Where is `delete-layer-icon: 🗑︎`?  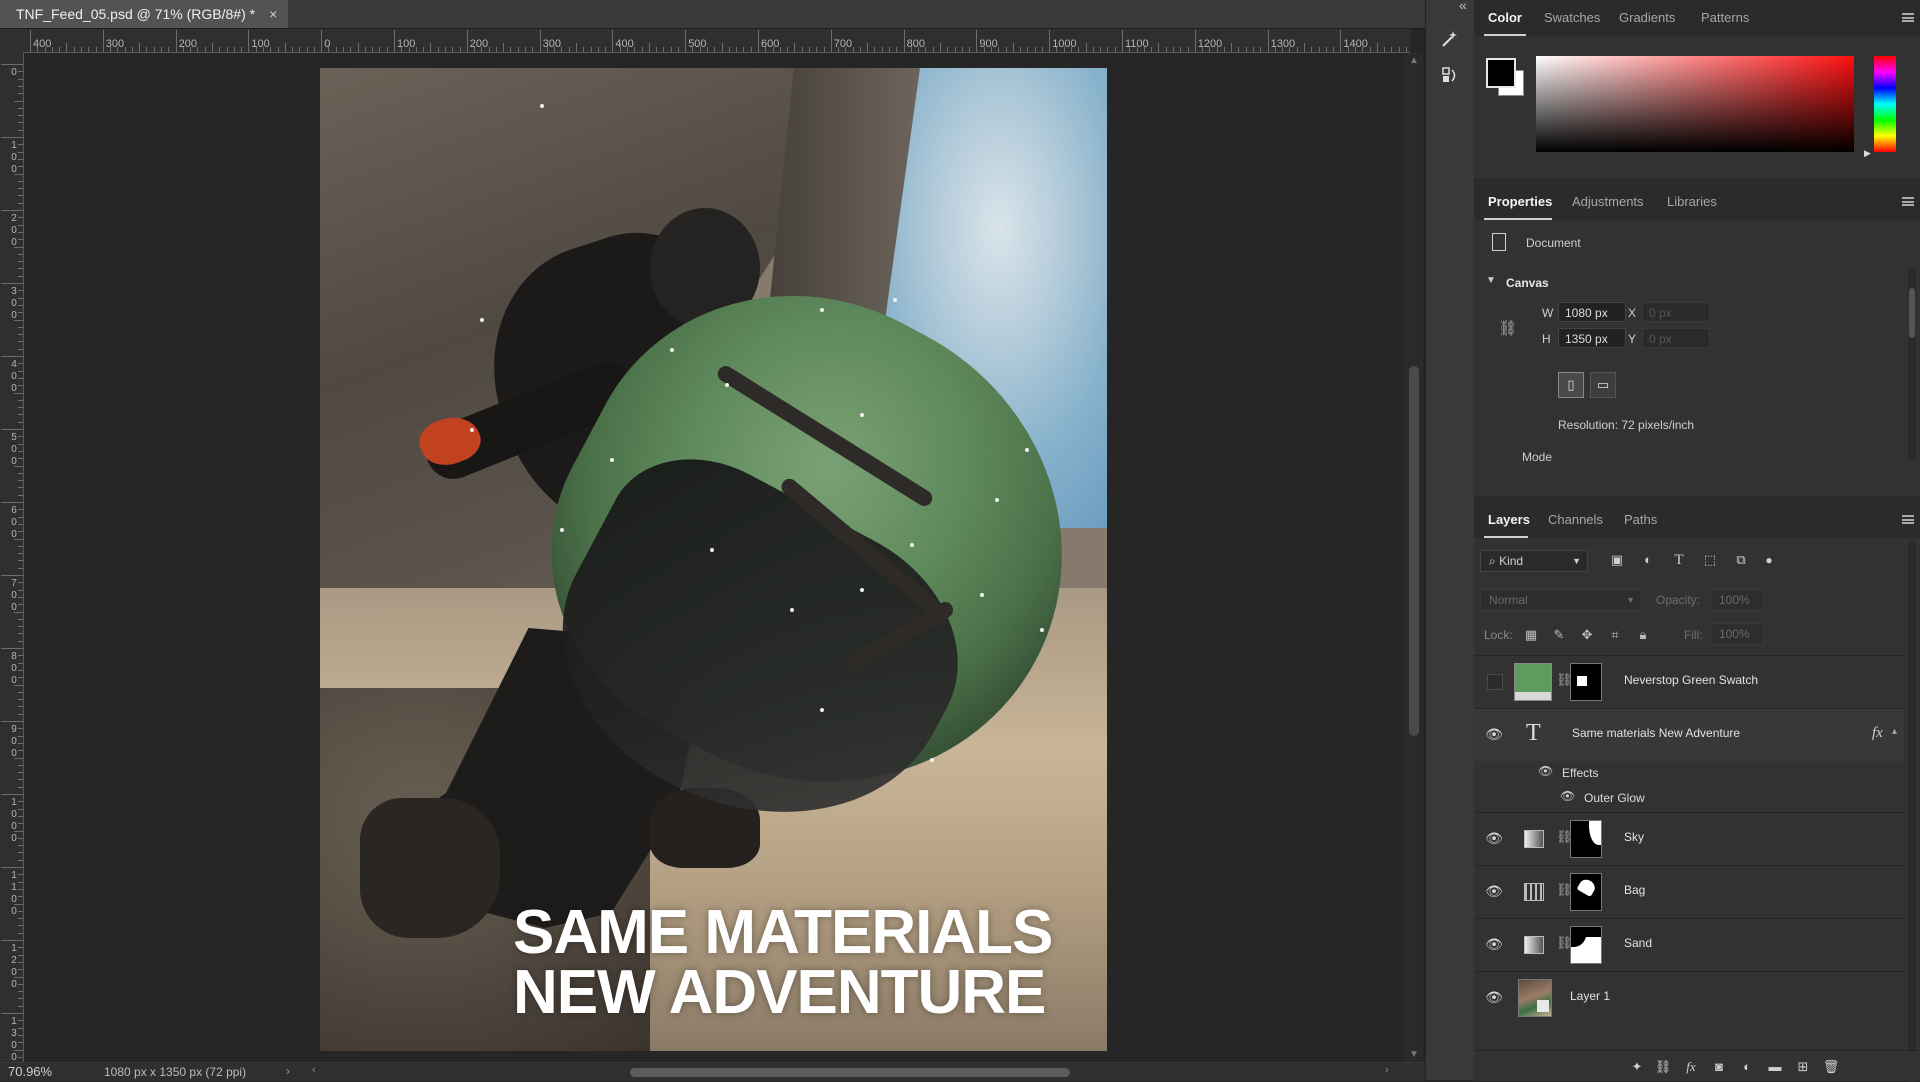
delete-layer-icon: 🗑︎ is located at coordinates (1831, 1067).